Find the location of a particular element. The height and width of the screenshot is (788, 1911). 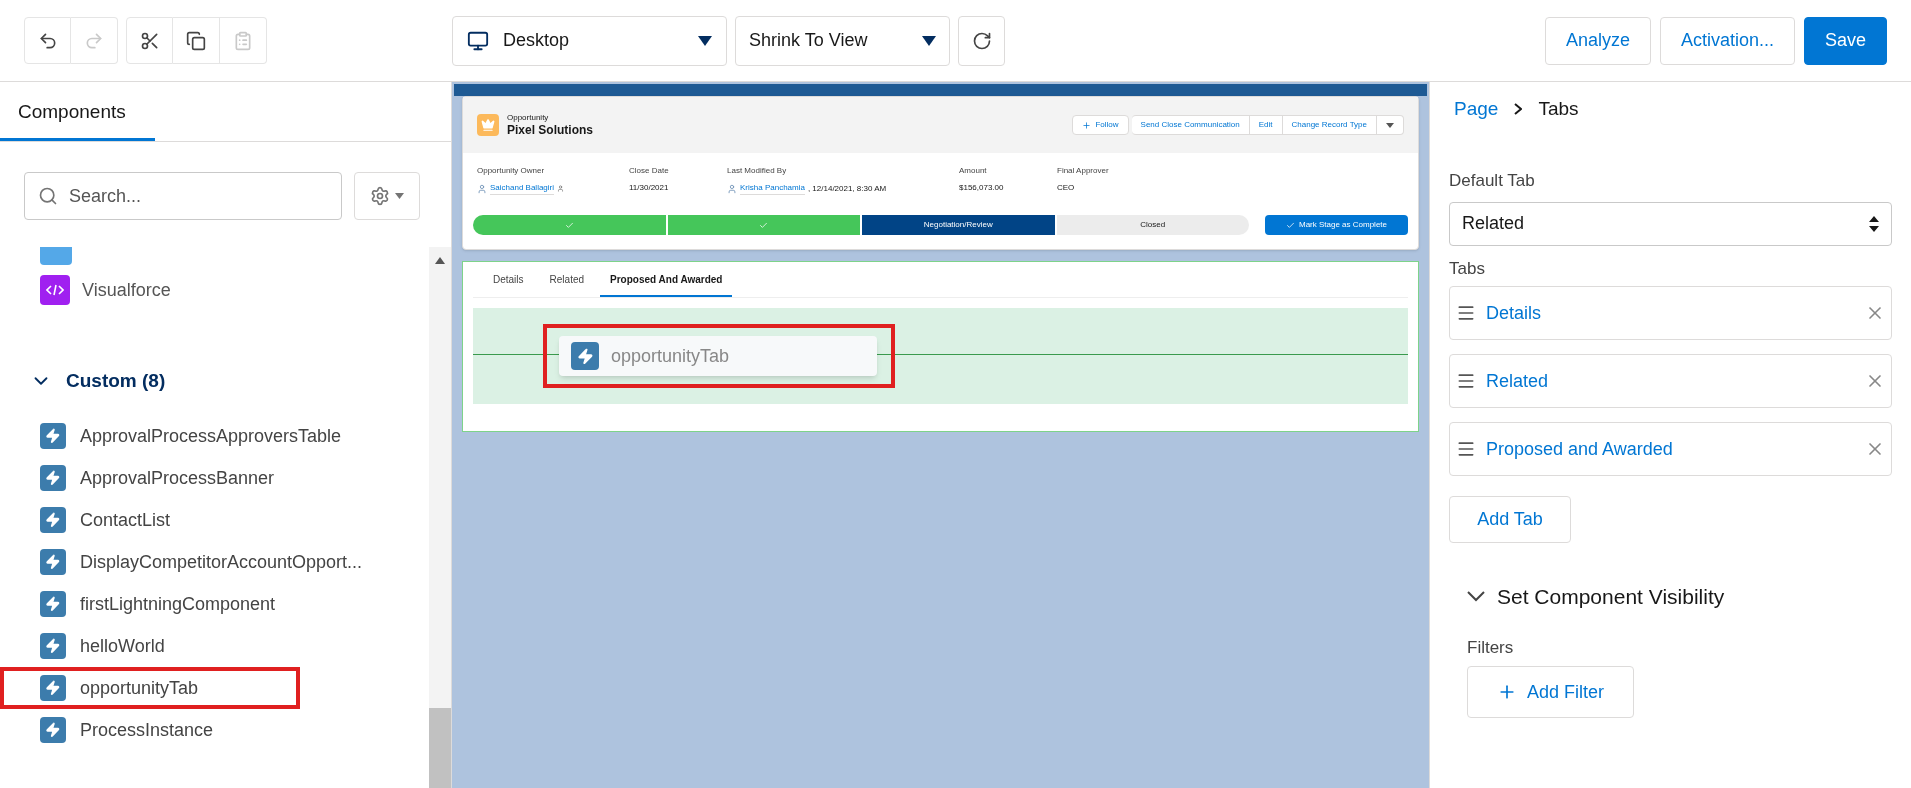

component-item: firstLightningComponent is located at coordinates (200, 604).